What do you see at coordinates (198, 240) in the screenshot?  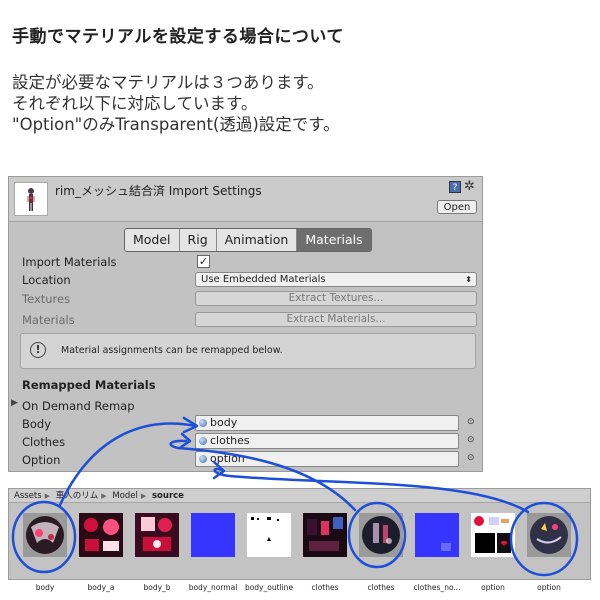 I see `tab-rig: Rig` at bounding box center [198, 240].